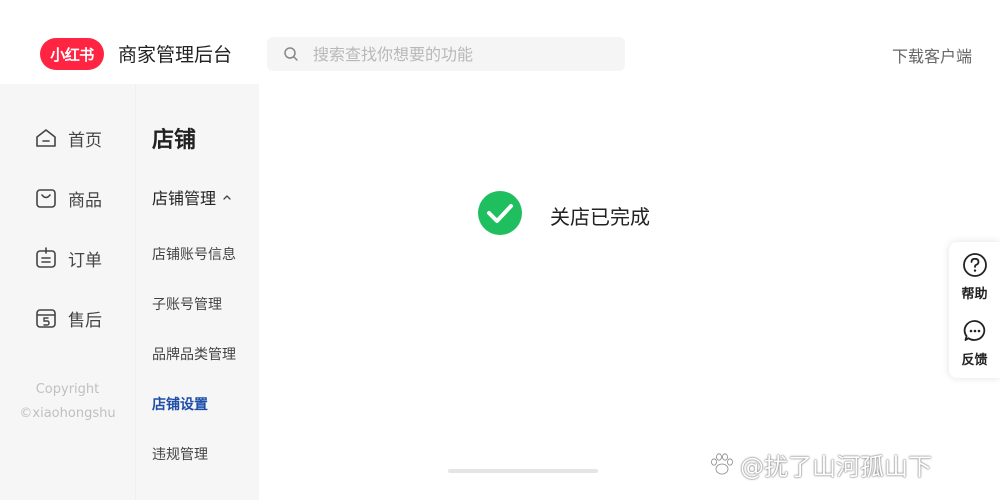 This screenshot has width=1000, height=500. What do you see at coordinates (85, 320) in the screenshot?
I see `sidebar-item-label: 售后` at bounding box center [85, 320].